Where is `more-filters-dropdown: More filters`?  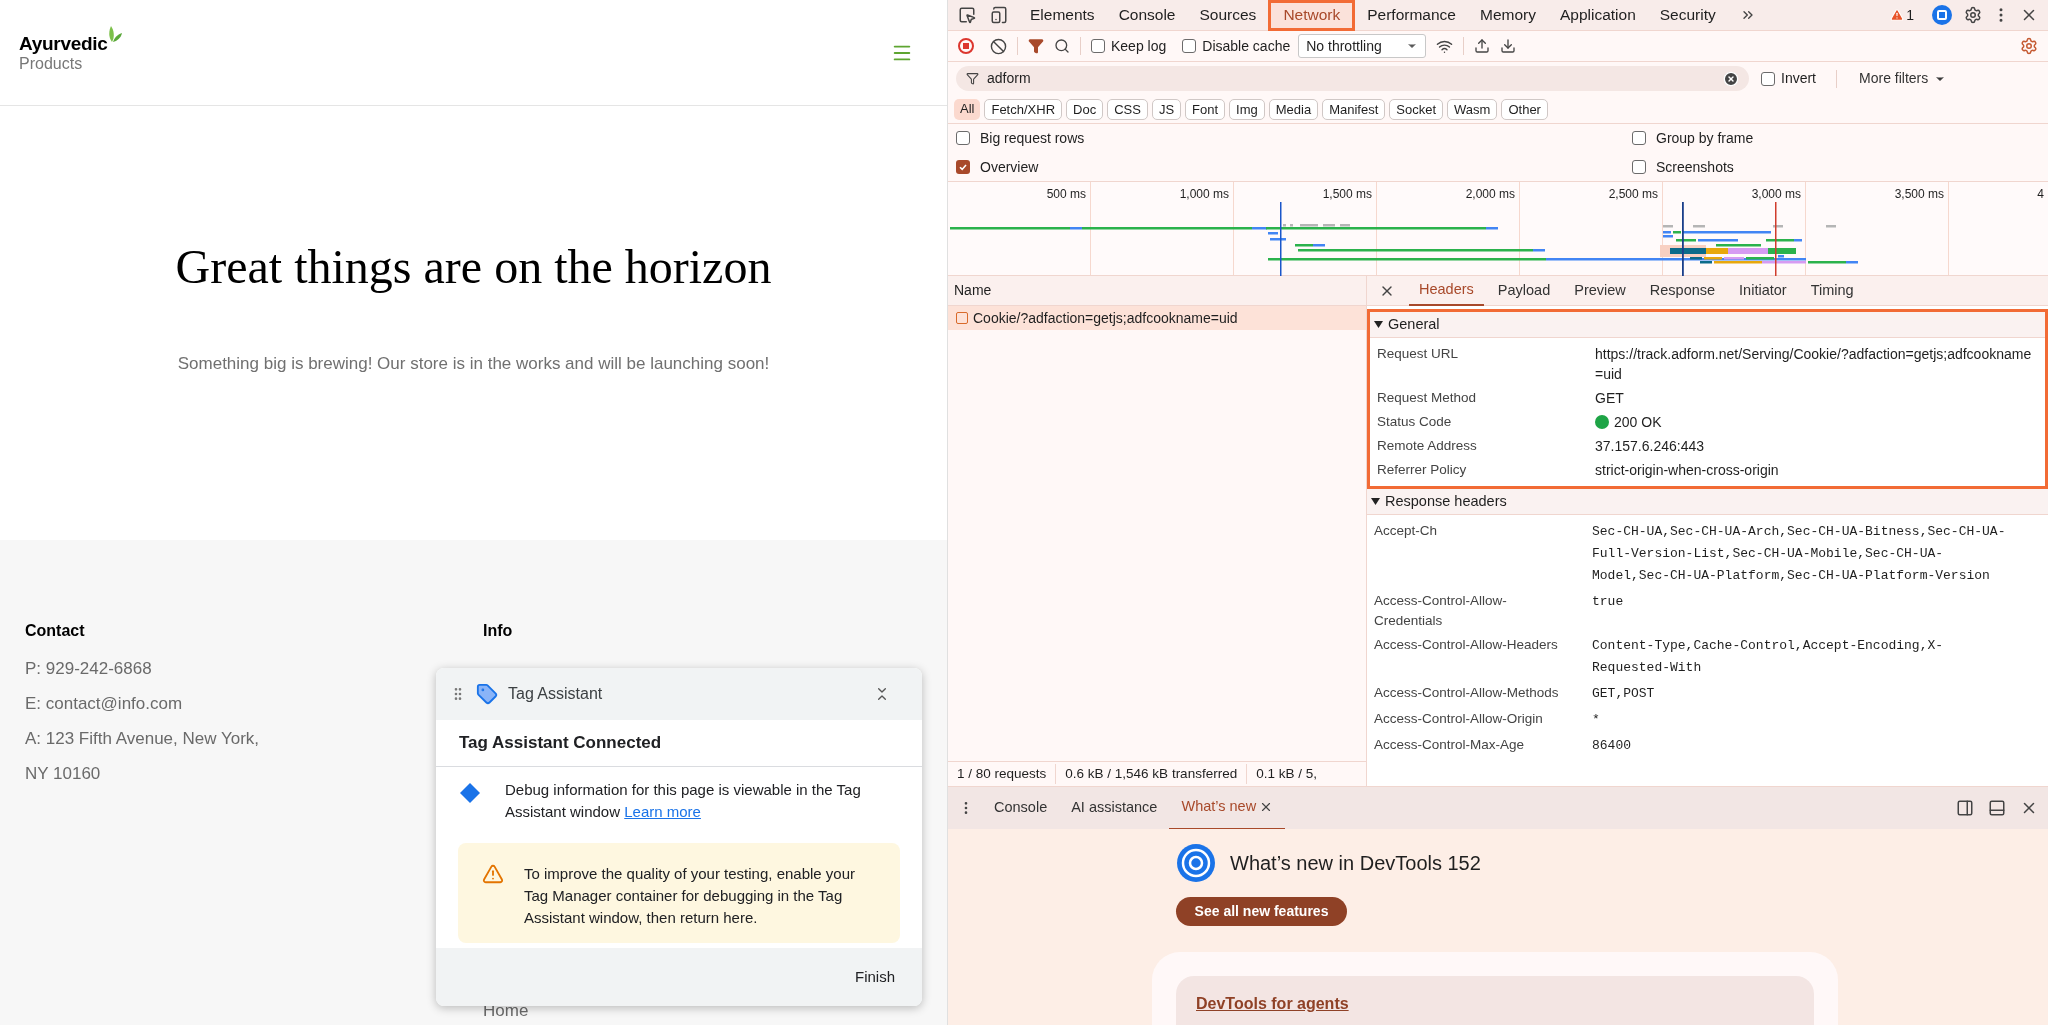
more-filters-dropdown: More filters is located at coordinates (1903, 78).